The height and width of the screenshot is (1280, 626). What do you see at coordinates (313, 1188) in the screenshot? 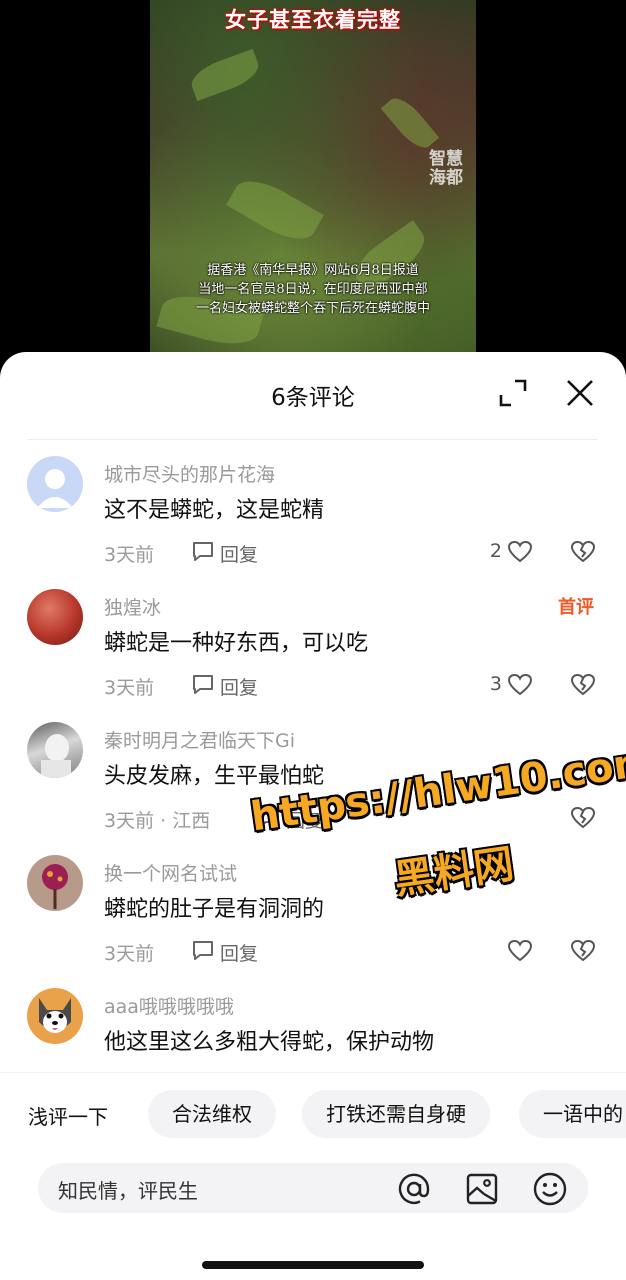
I see `comment-input: 知民情，评民生` at bounding box center [313, 1188].